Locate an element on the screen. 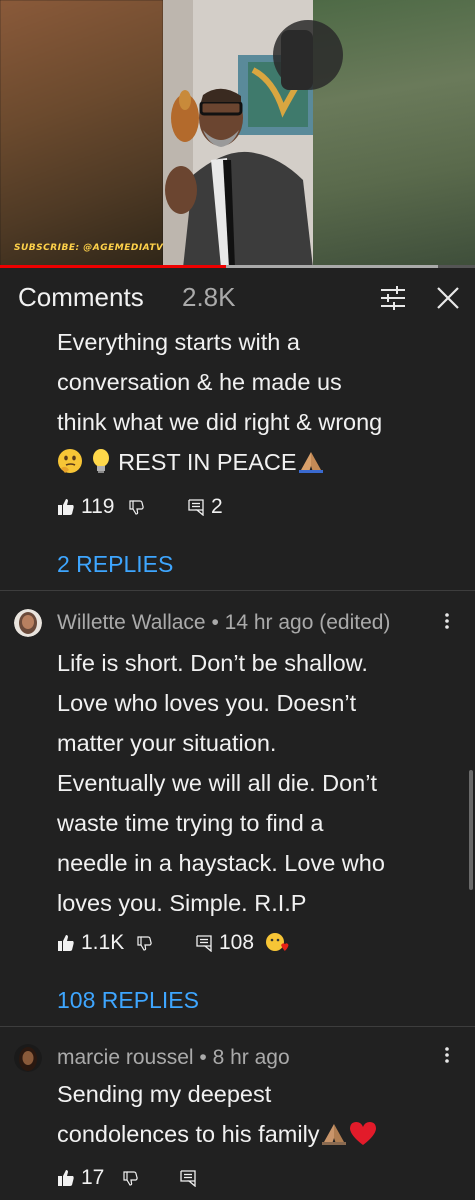  comment-line: matter your situation. is located at coordinates (167, 743).